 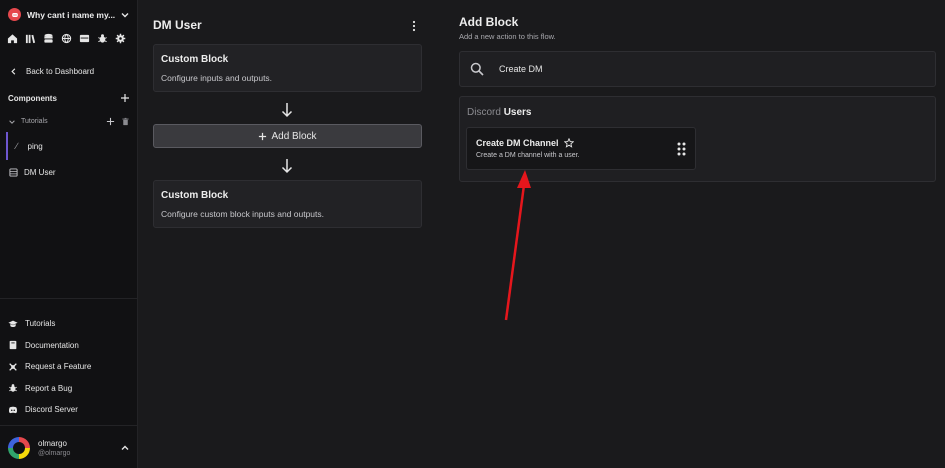 I want to click on block-description: Configure inputs and outputs., so click(x=217, y=78).